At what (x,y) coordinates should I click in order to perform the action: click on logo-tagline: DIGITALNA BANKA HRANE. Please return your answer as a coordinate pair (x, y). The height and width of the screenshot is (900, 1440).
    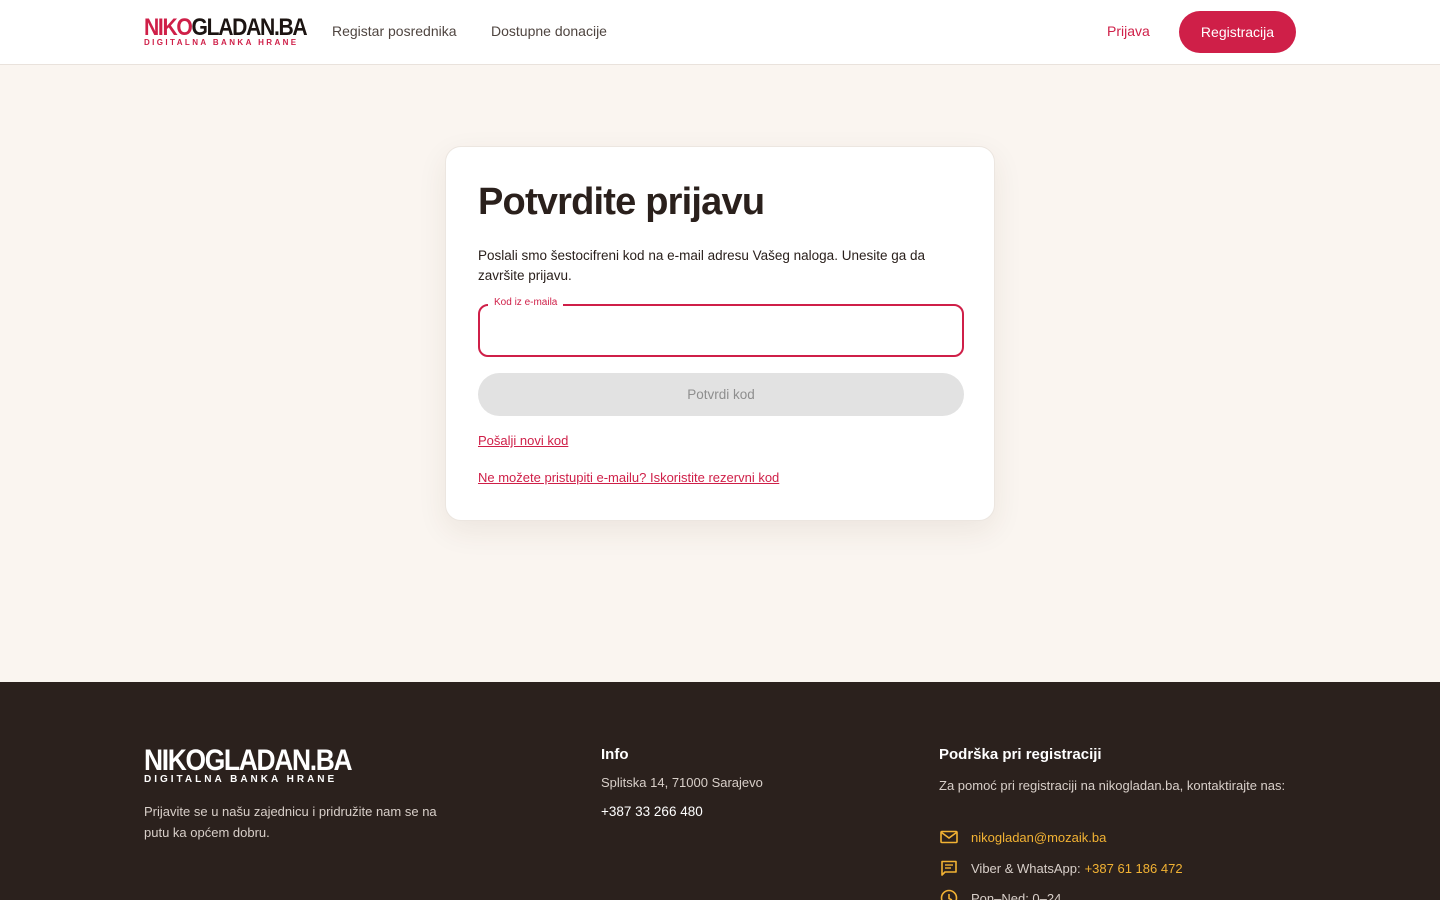
    Looking at the image, I should click on (221, 42).